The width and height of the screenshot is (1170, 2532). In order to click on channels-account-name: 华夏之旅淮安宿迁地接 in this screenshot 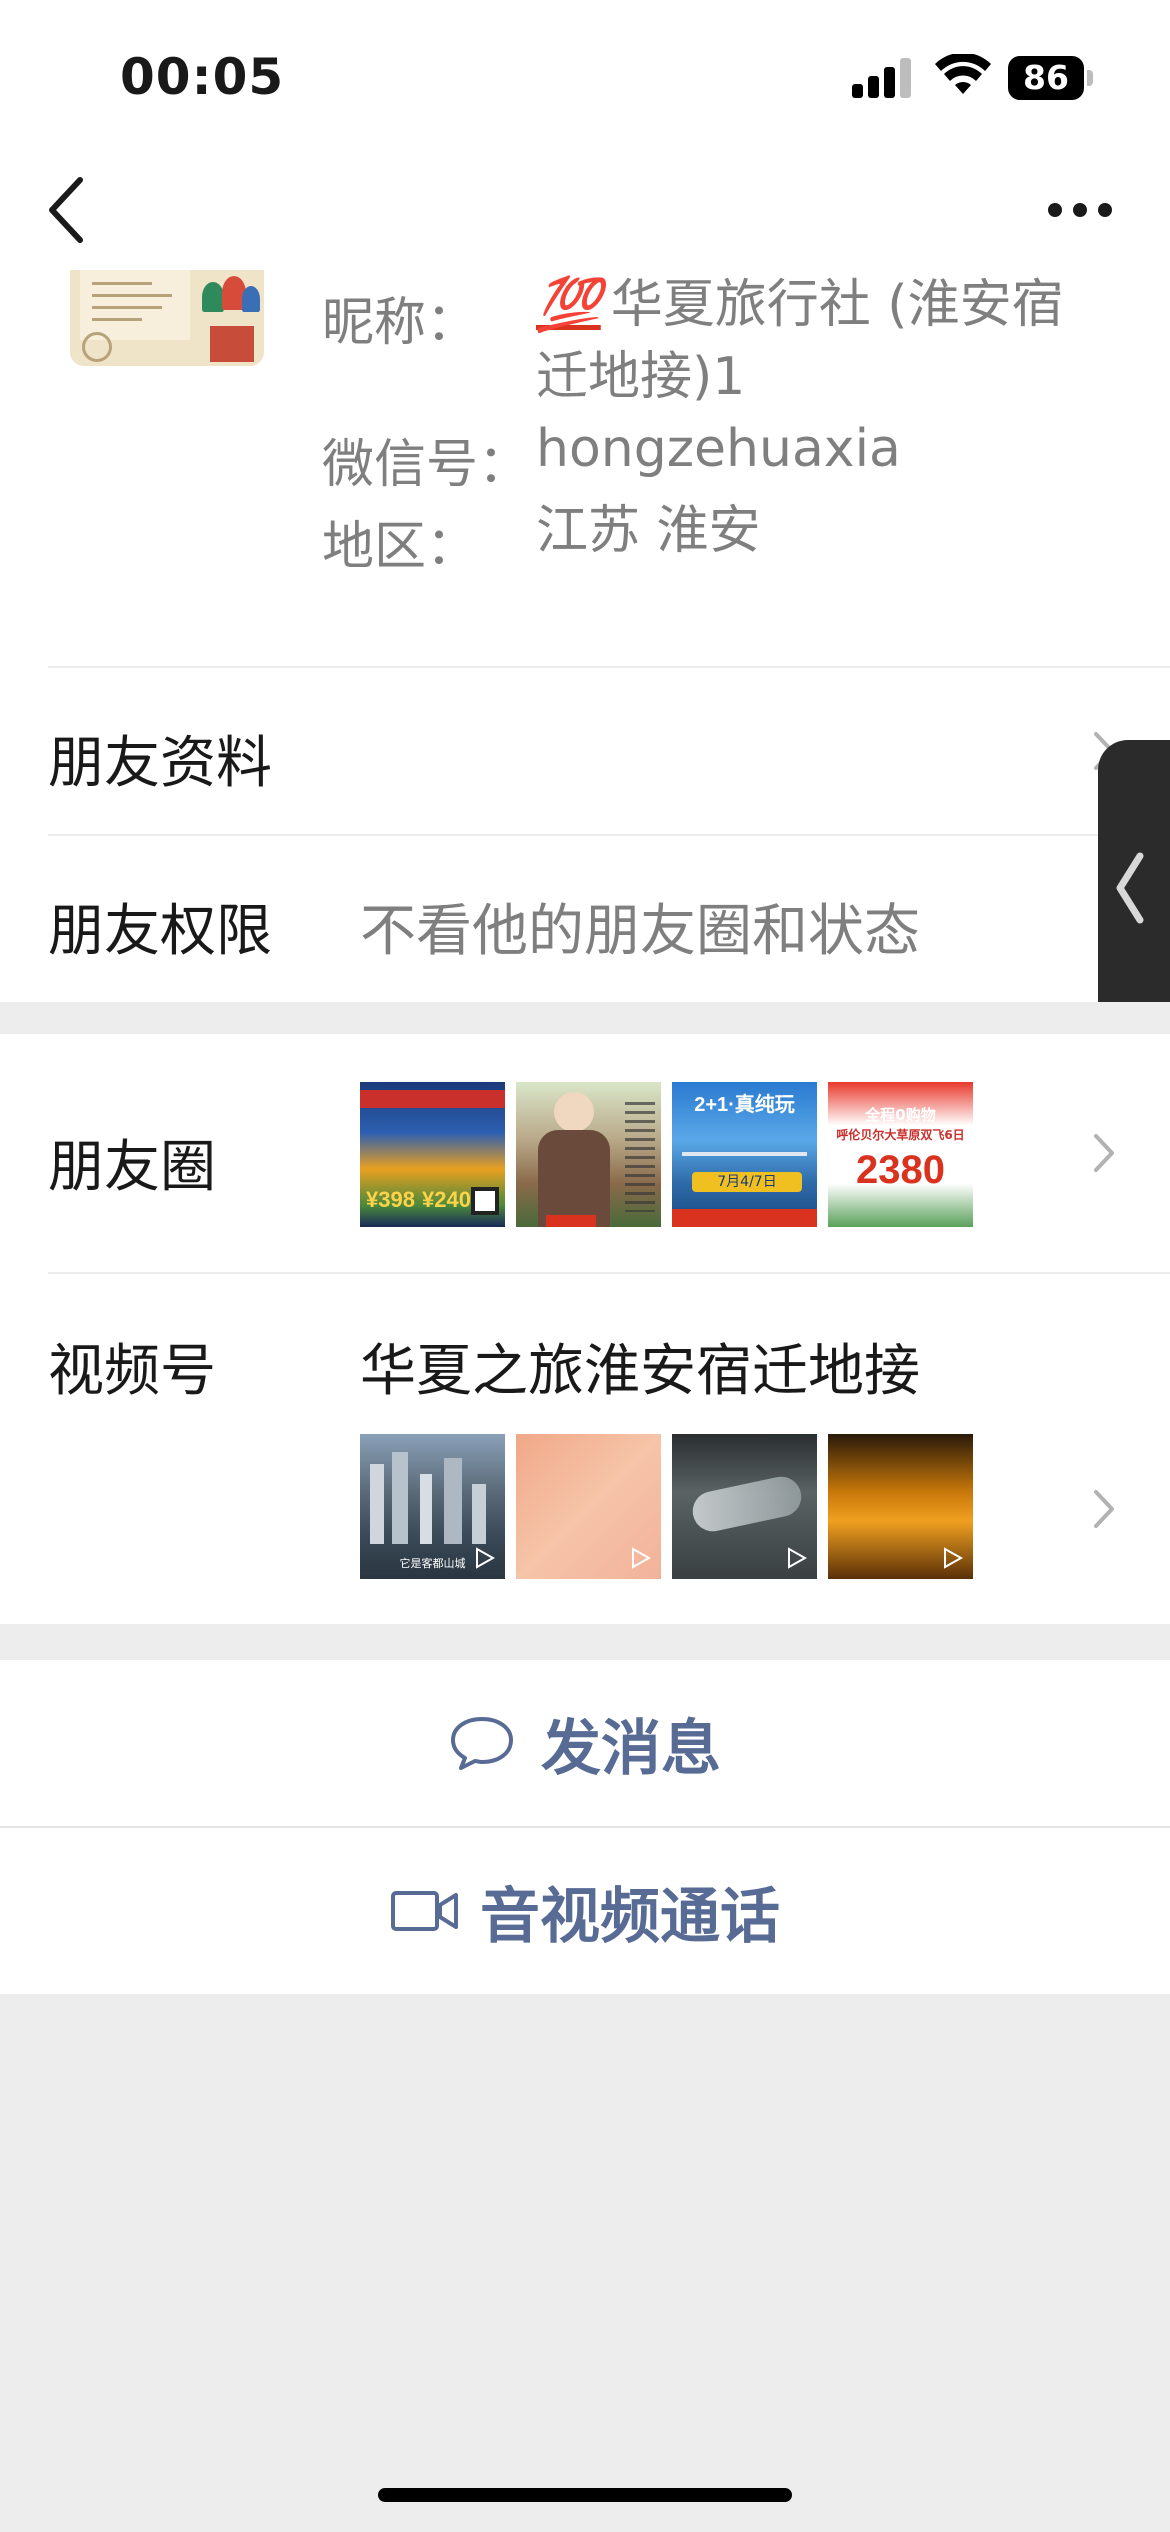, I will do `click(640, 1371)`.